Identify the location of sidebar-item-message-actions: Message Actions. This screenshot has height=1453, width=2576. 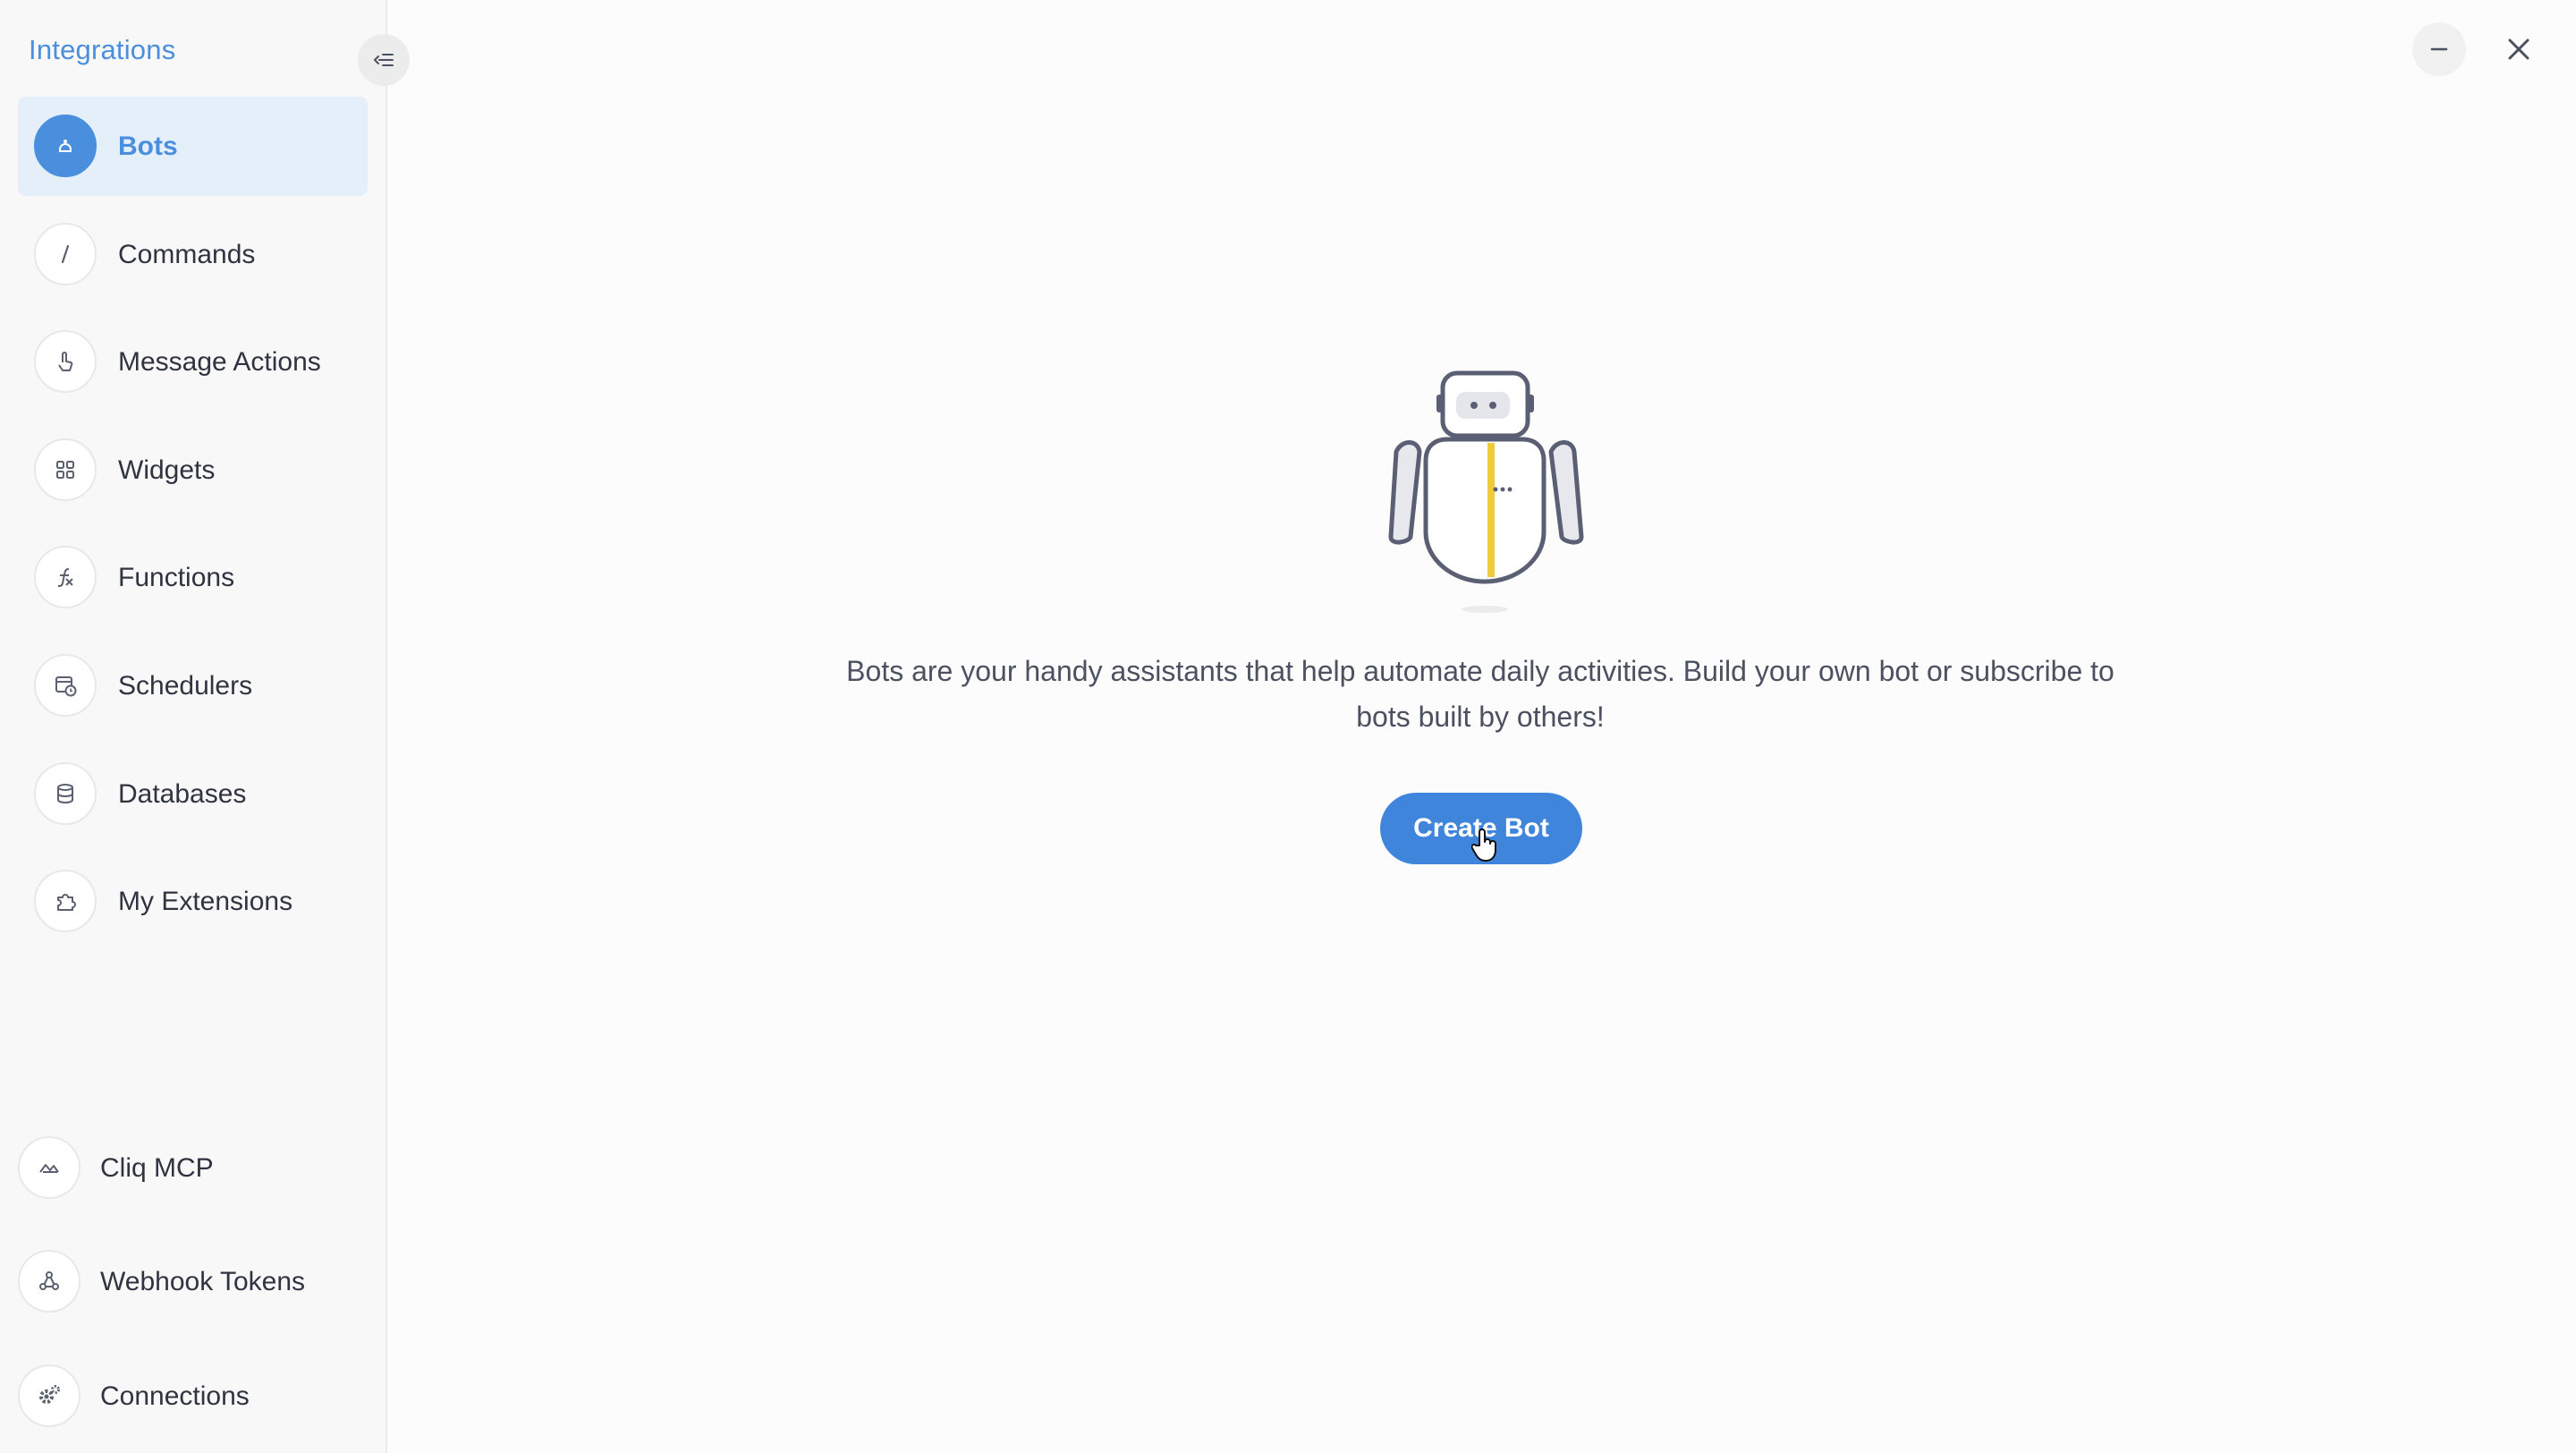
(193, 362).